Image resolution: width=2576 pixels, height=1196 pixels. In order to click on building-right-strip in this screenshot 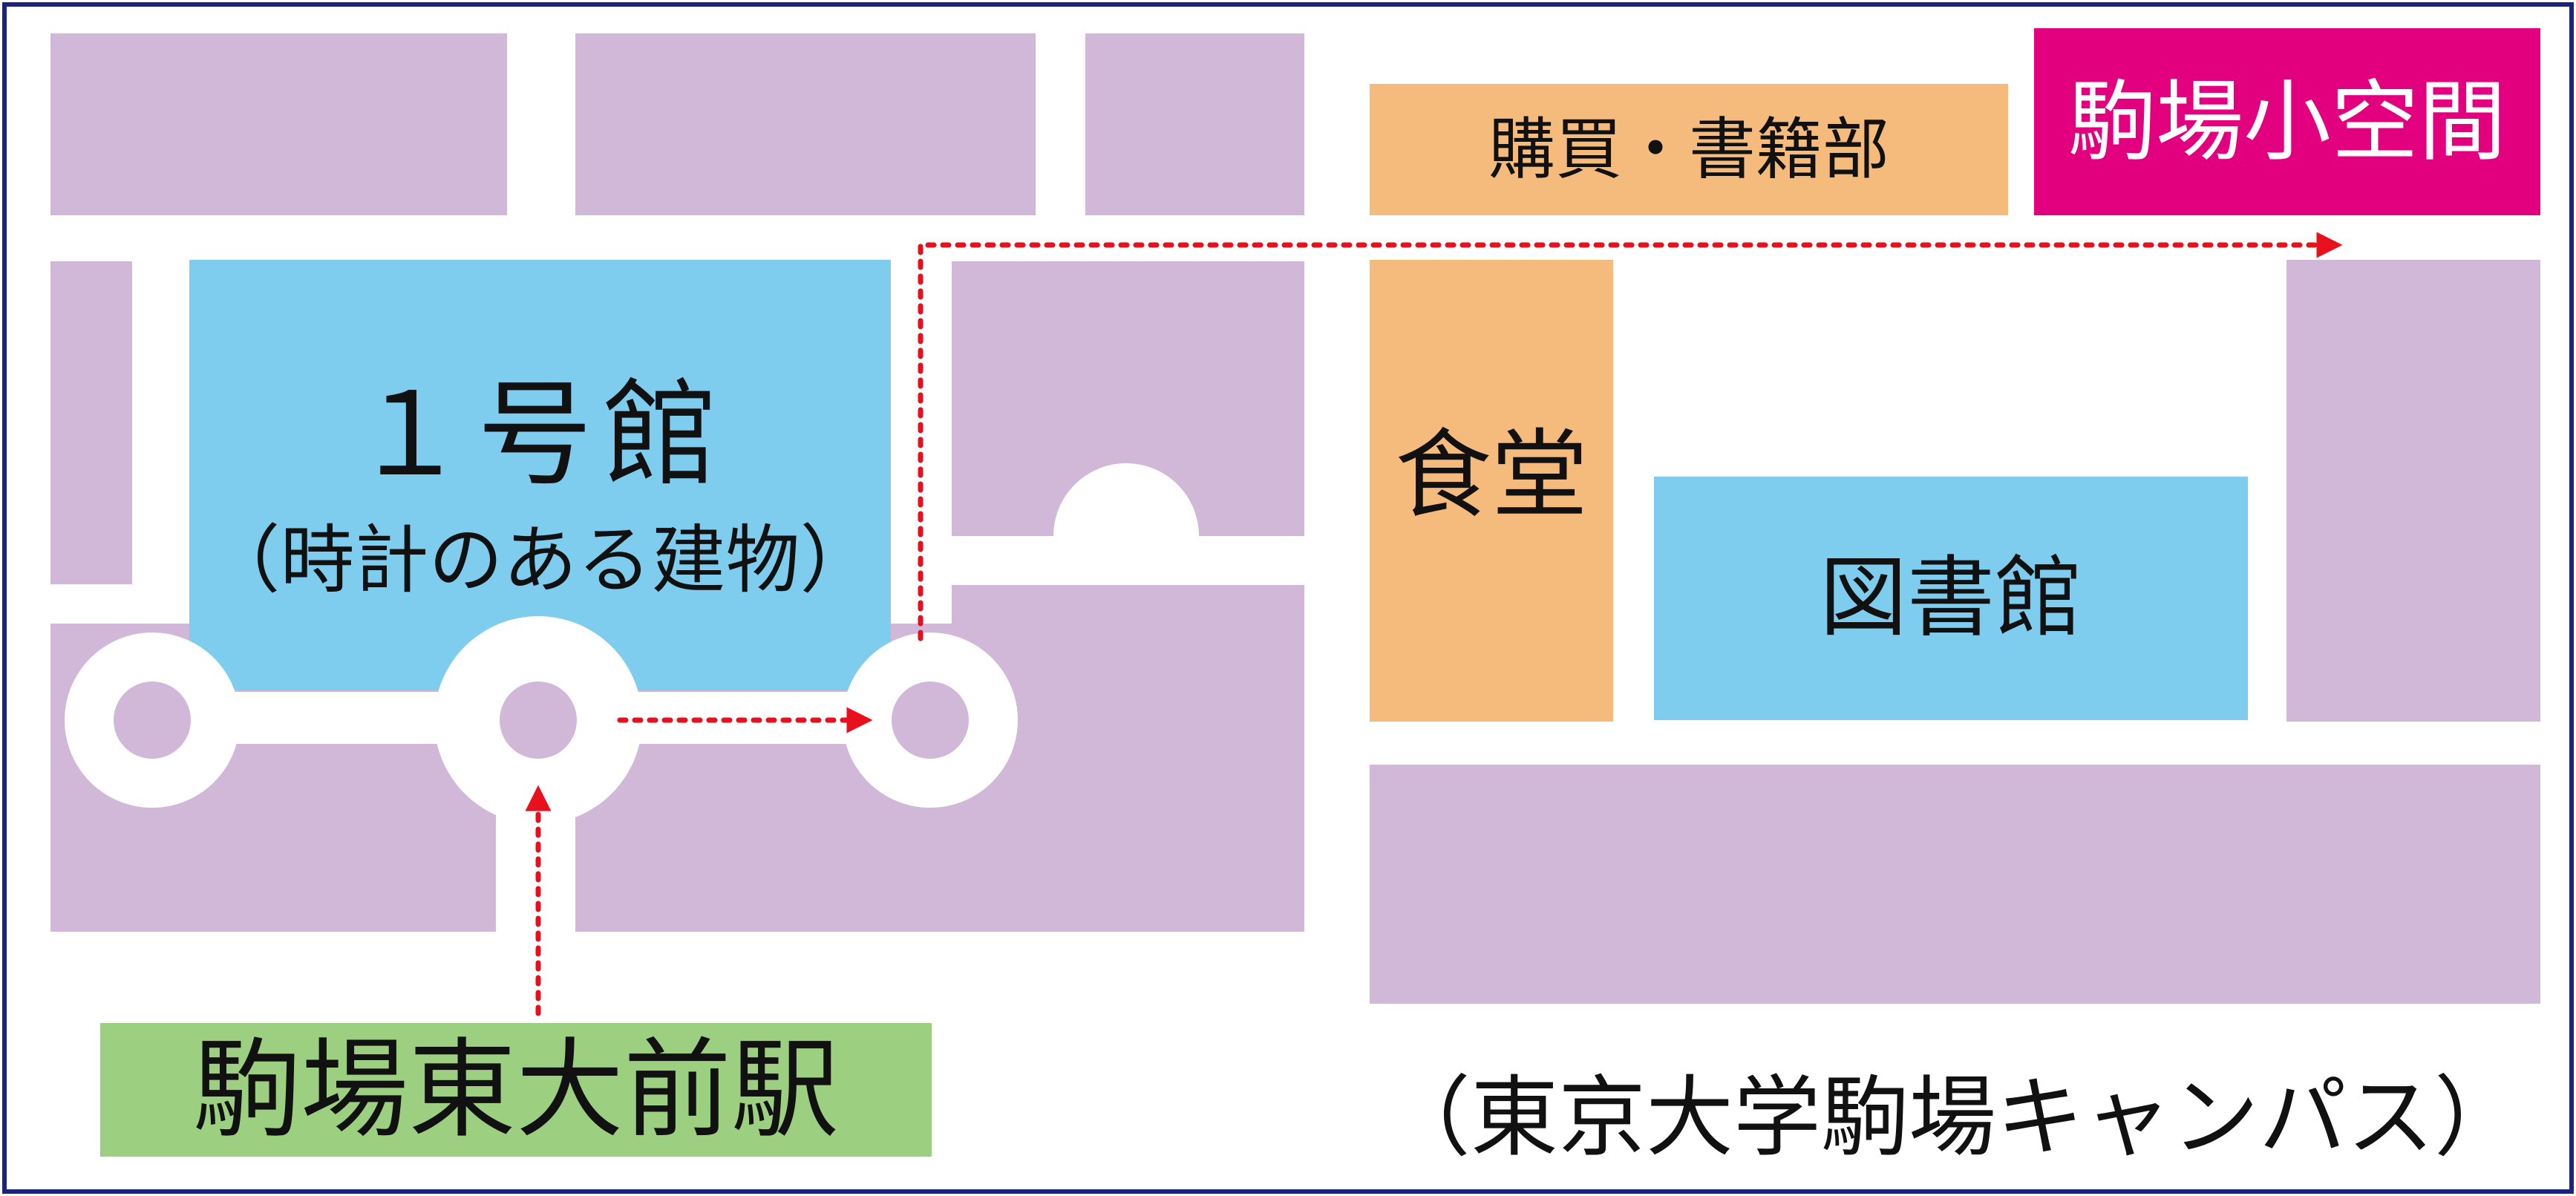, I will do `click(2413, 491)`.